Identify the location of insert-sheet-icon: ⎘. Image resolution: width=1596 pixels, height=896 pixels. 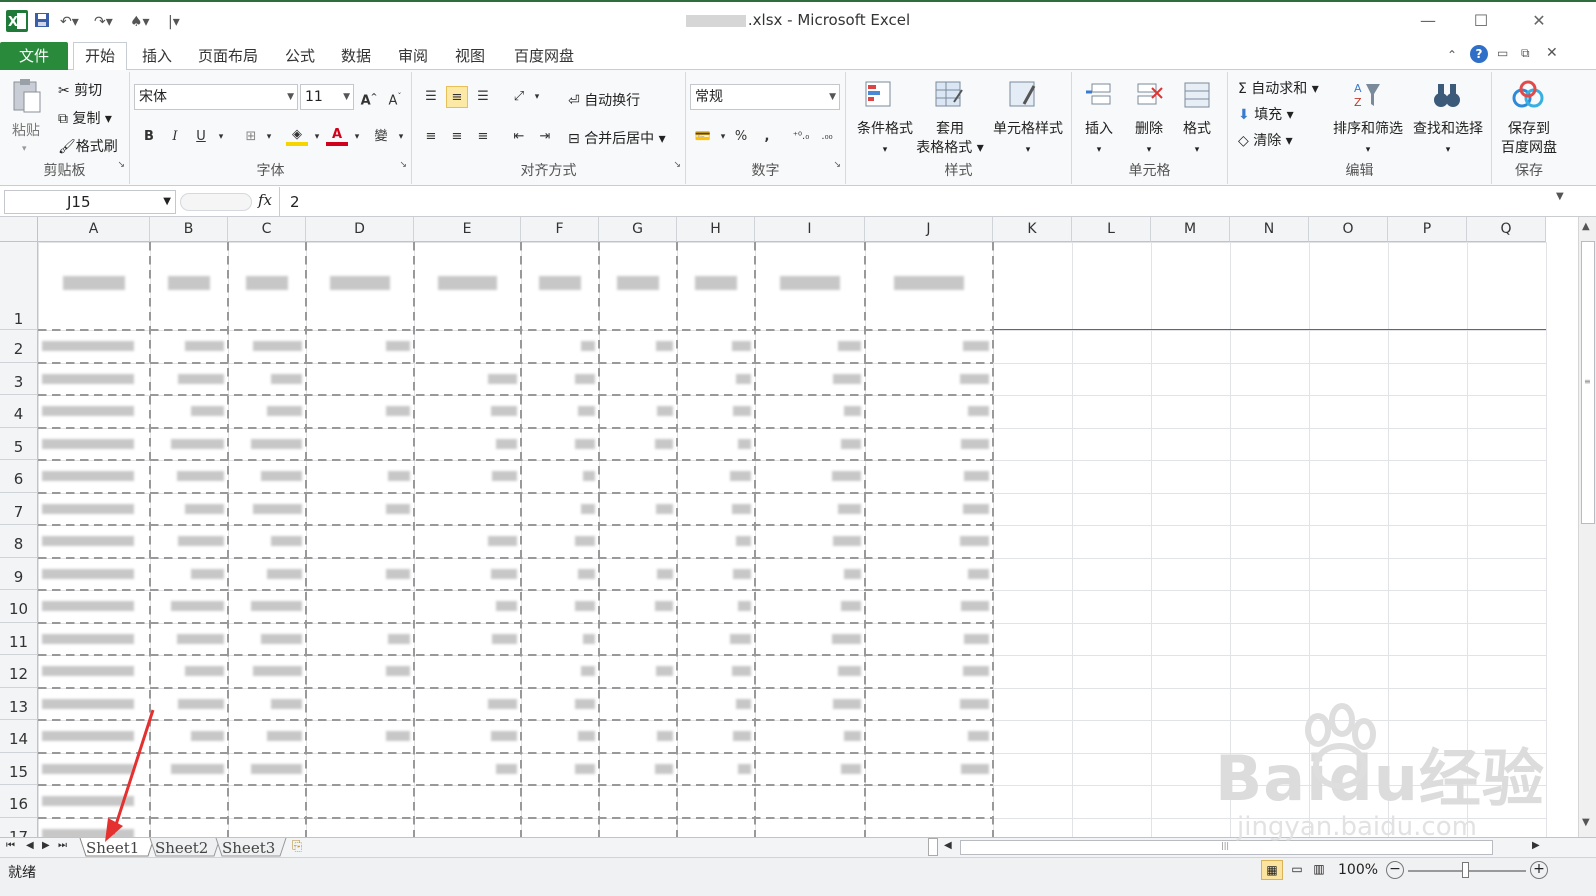
(297, 846).